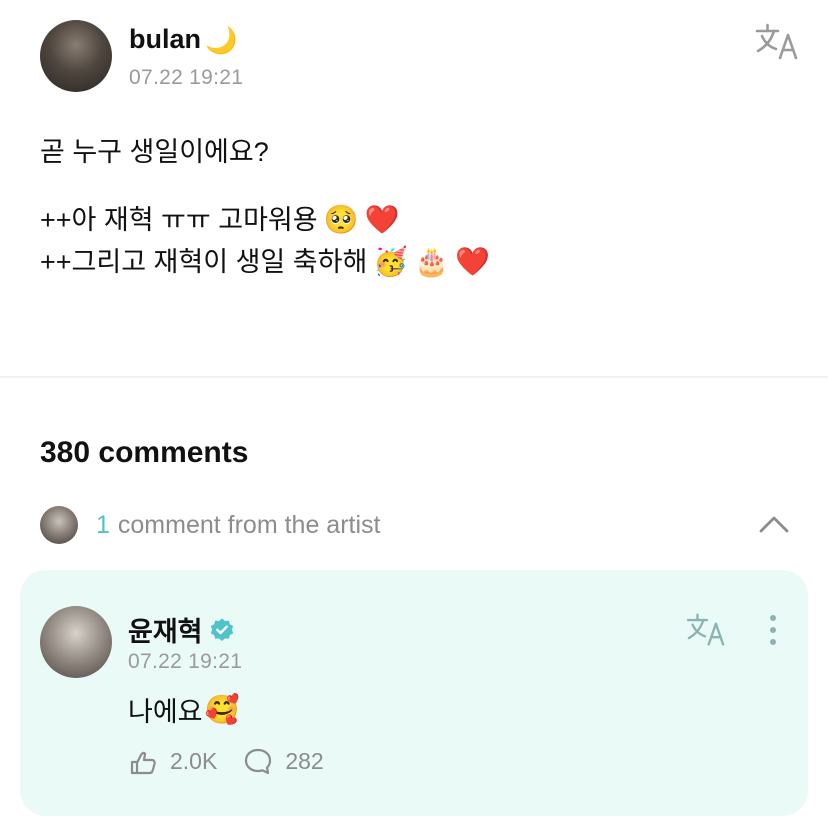  Describe the element at coordinates (258, 761) in the screenshot. I see `comment-bubble-icon` at that location.